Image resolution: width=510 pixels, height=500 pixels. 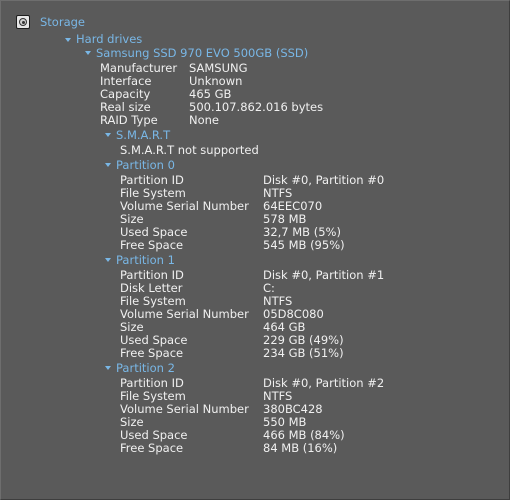 What do you see at coordinates (62, 22) in the screenshot?
I see `tree-node-storage: Storage` at bounding box center [62, 22].